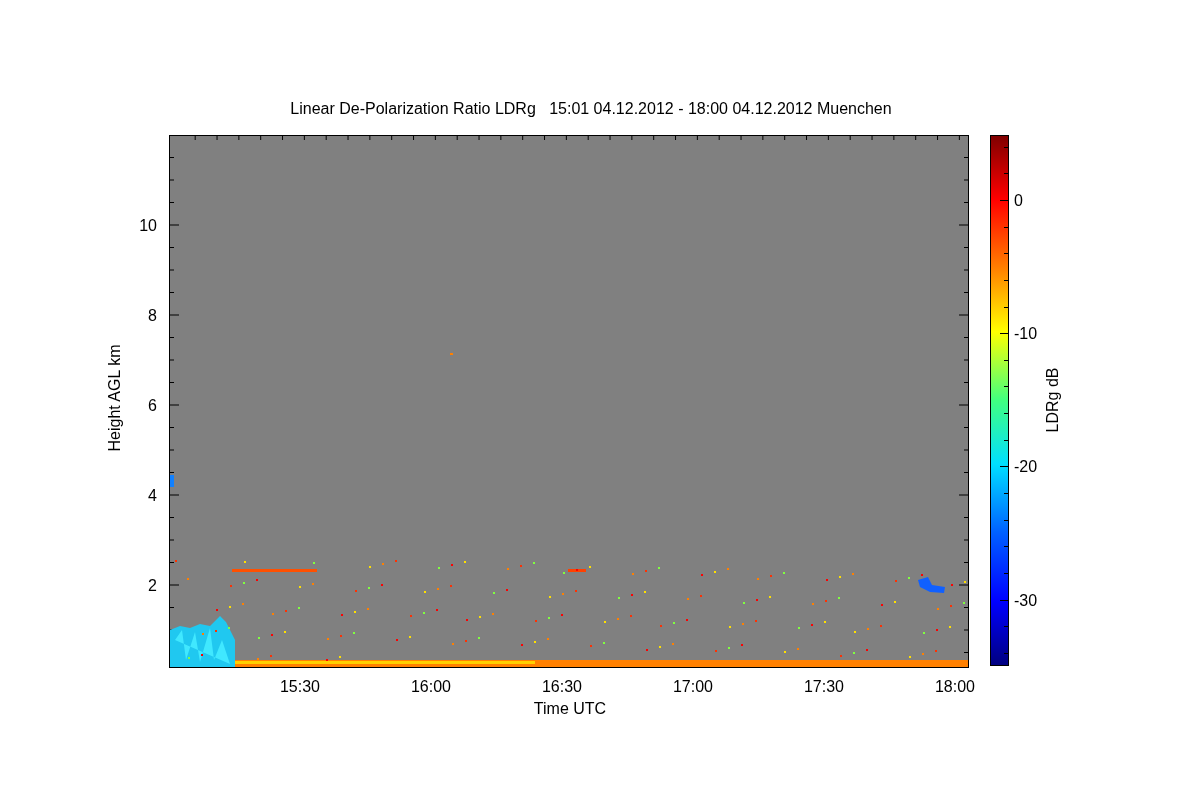  What do you see at coordinates (577, 570) in the screenshot?
I see `echo-layer-streak` at bounding box center [577, 570].